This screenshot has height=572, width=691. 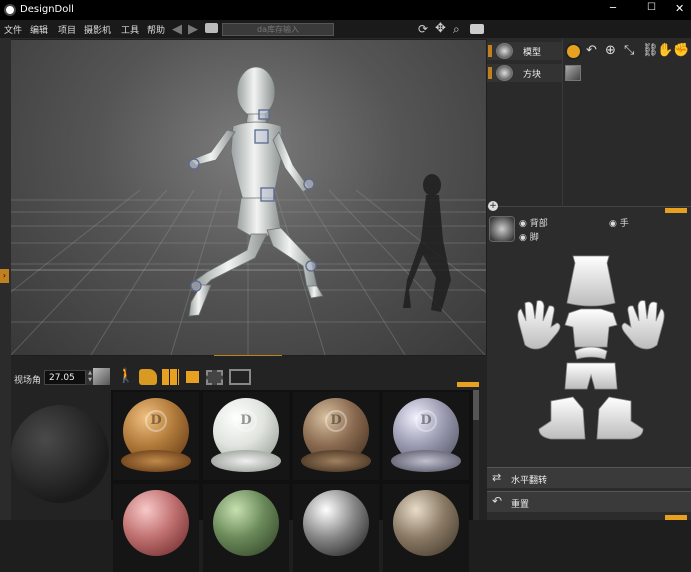 What do you see at coordinates (13, 29) in the screenshot?
I see `menu-file: 文件` at bounding box center [13, 29].